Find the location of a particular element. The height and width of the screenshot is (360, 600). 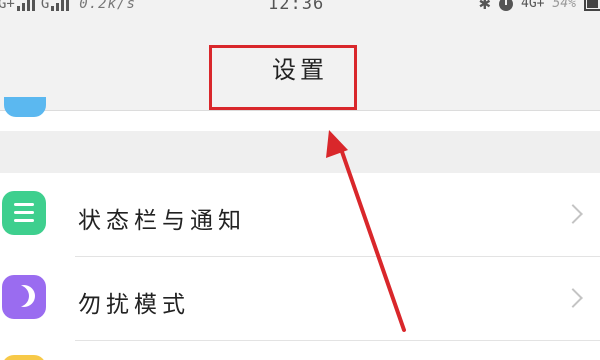

status-bar-right: ✱ 4G+ 54% is located at coordinates (539, 6).